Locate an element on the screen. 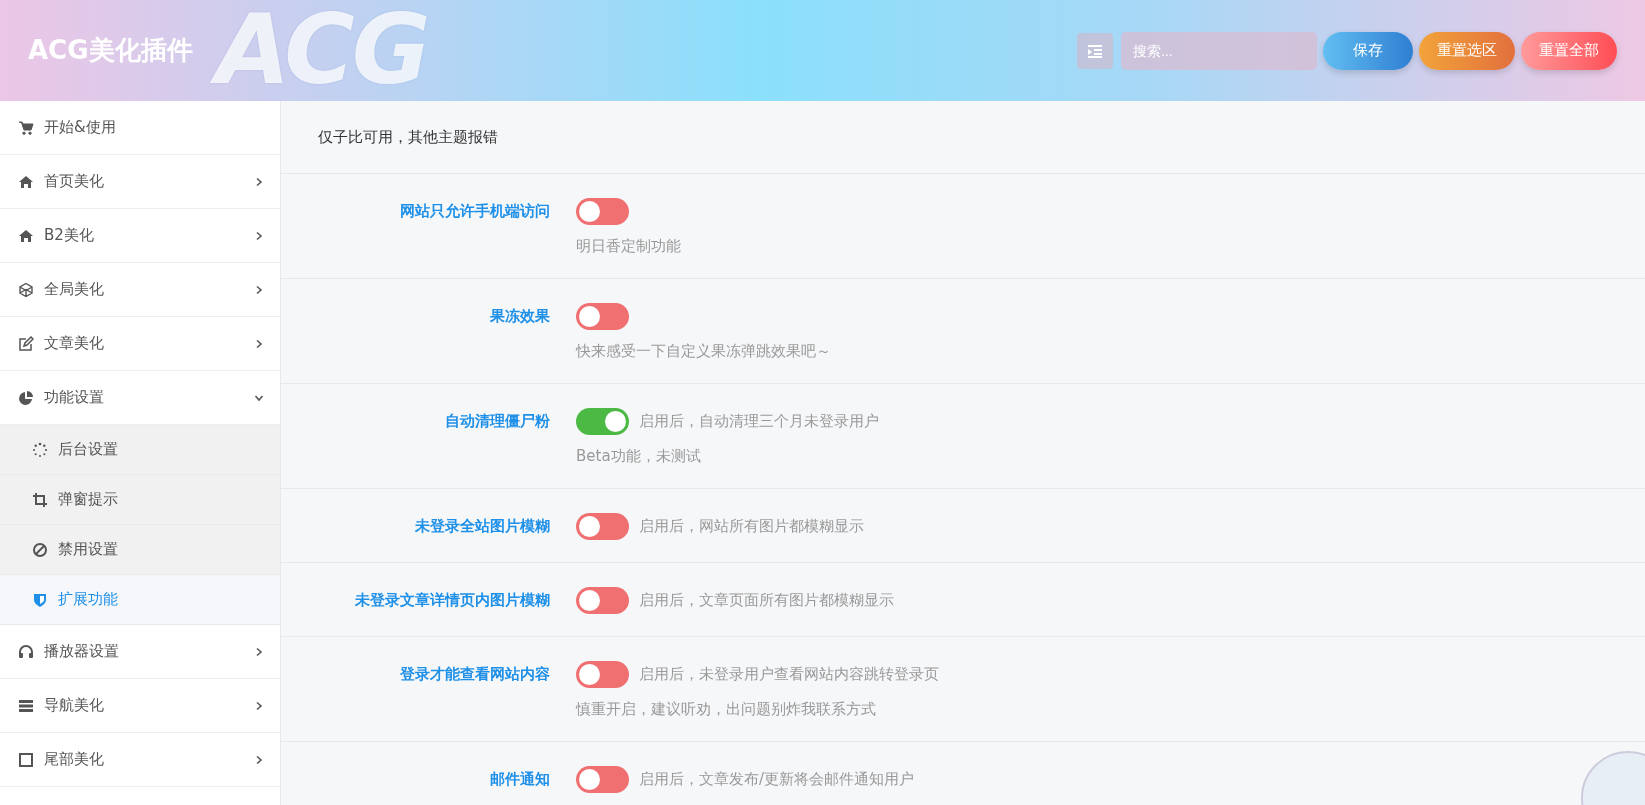  spinner-icon is located at coordinates (40, 449).